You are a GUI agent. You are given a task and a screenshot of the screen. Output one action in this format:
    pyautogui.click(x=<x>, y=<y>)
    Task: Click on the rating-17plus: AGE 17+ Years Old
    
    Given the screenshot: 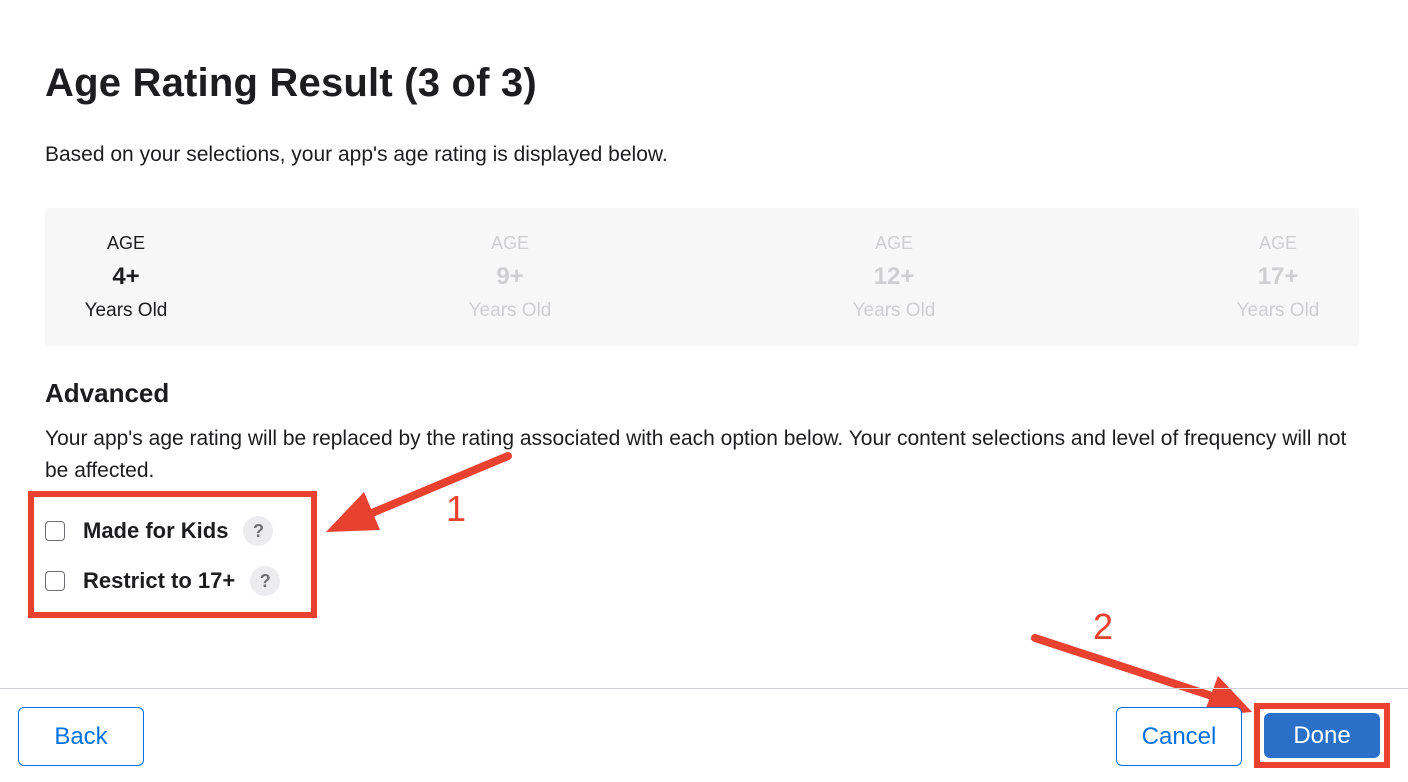 What is the action you would take?
    pyautogui.click(x=1278, y=277)
    